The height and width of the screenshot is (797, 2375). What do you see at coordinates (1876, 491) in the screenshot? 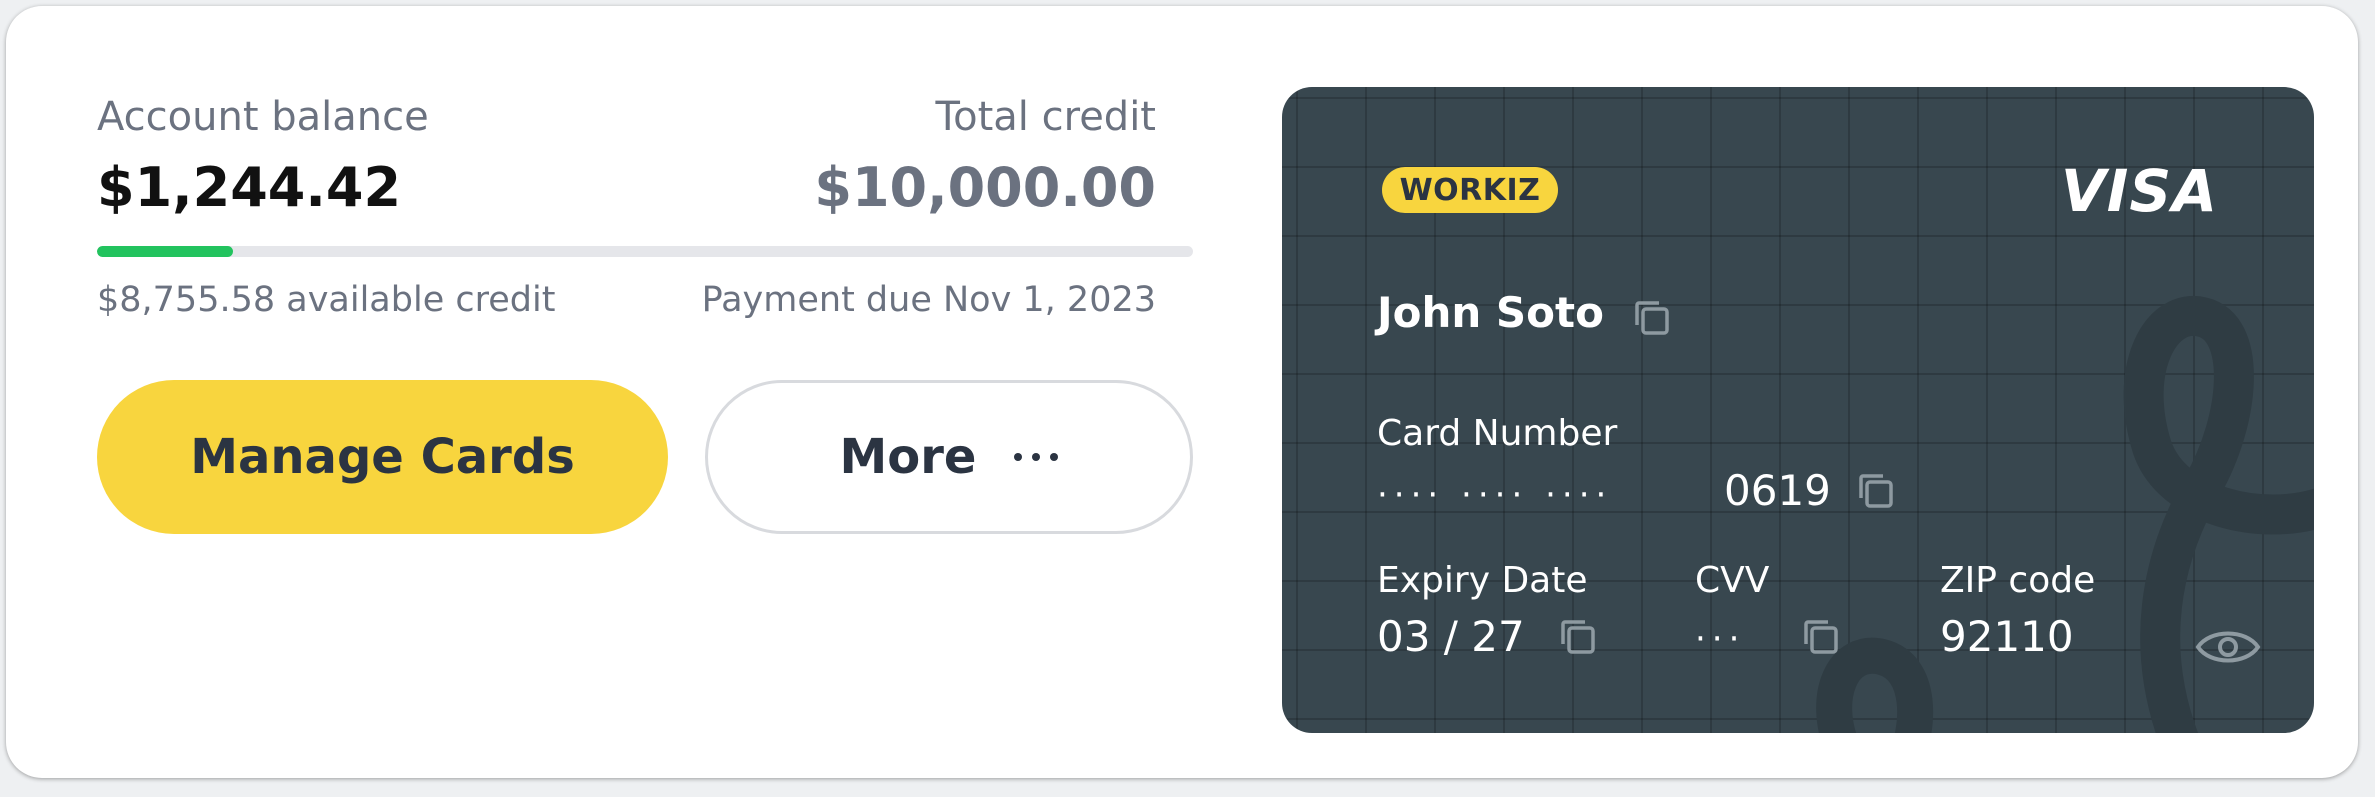
I see `copy-number-icon` at bounding box center [1876, 491].